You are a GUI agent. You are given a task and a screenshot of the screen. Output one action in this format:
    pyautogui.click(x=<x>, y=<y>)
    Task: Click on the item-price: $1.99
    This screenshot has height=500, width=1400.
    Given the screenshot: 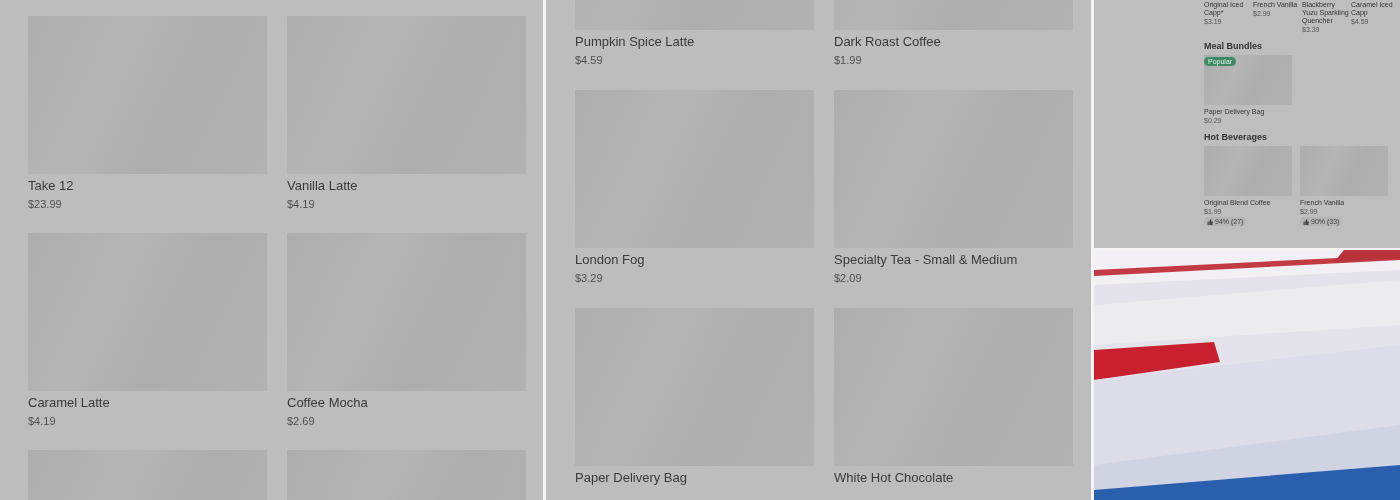 What is the action you would take?
    pyautogui.click(x=848, y=60)
    